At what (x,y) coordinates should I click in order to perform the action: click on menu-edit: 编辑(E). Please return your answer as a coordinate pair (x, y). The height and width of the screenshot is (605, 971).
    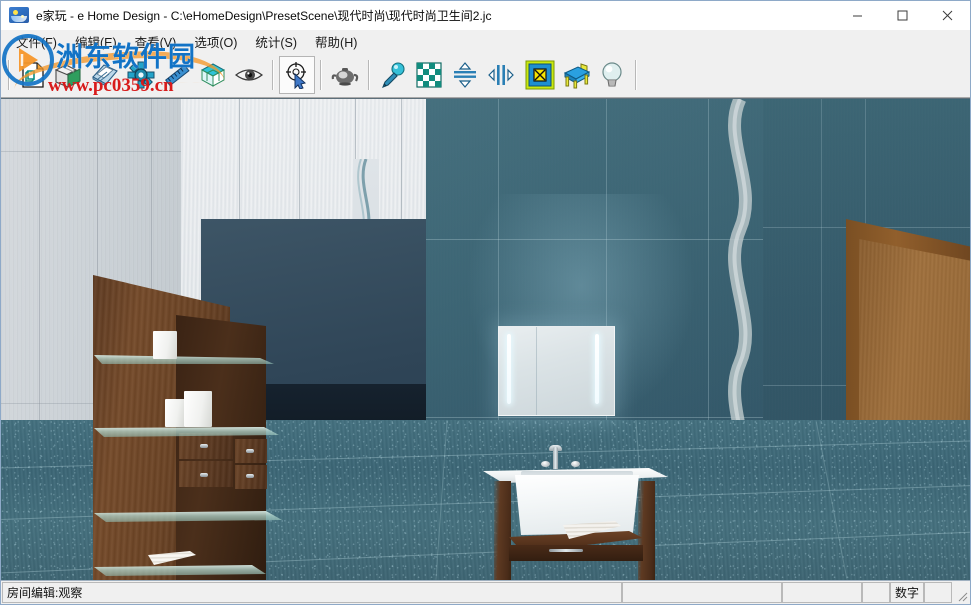
    Looking at the image, I should click on (96, 41).